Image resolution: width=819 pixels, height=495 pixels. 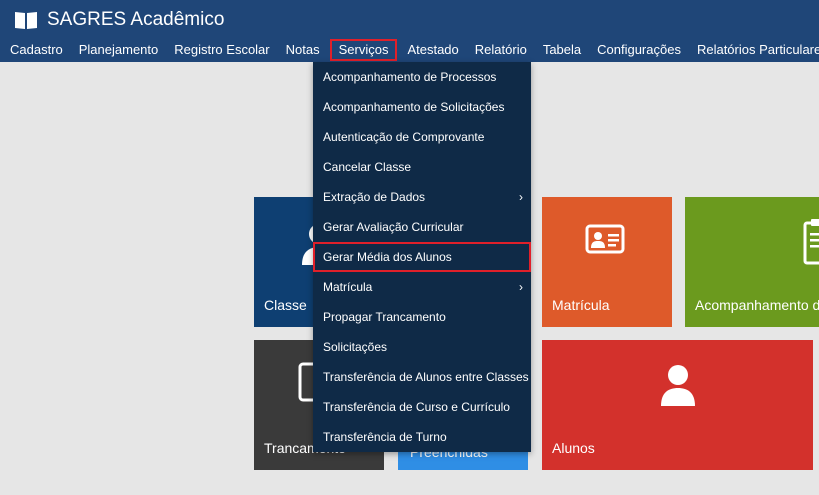 I want to click on nav-item-registro-escolar: Registro Escolar, so click(x=221, y=50).